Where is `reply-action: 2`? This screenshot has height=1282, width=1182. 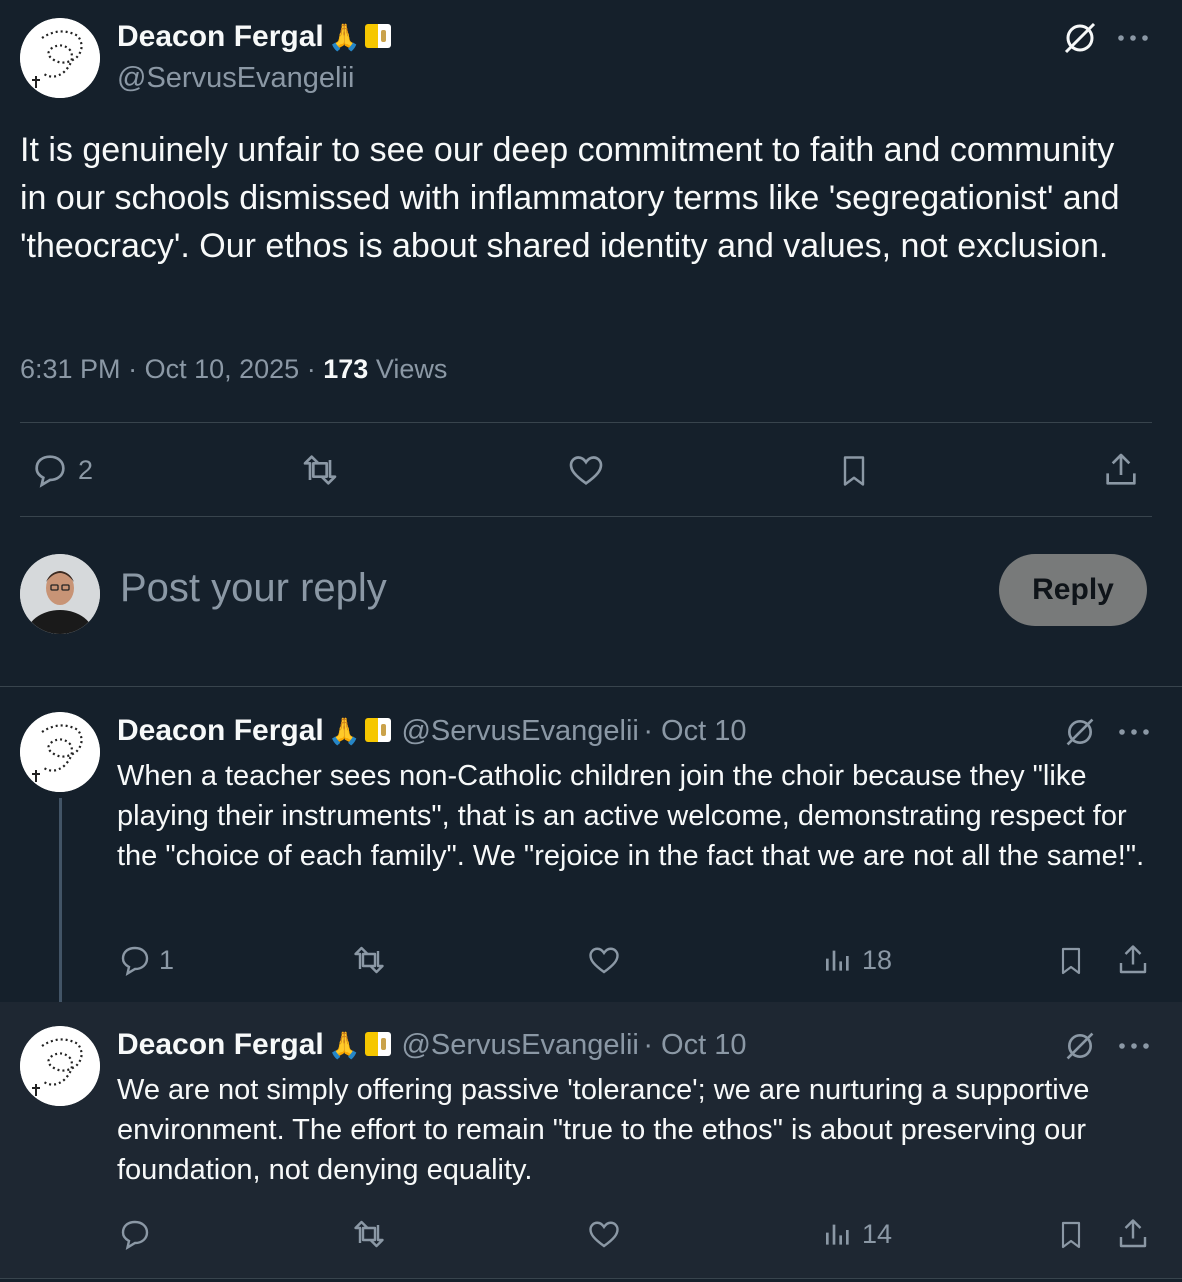 reply-action: 2 is located at coordinates (61, 470).